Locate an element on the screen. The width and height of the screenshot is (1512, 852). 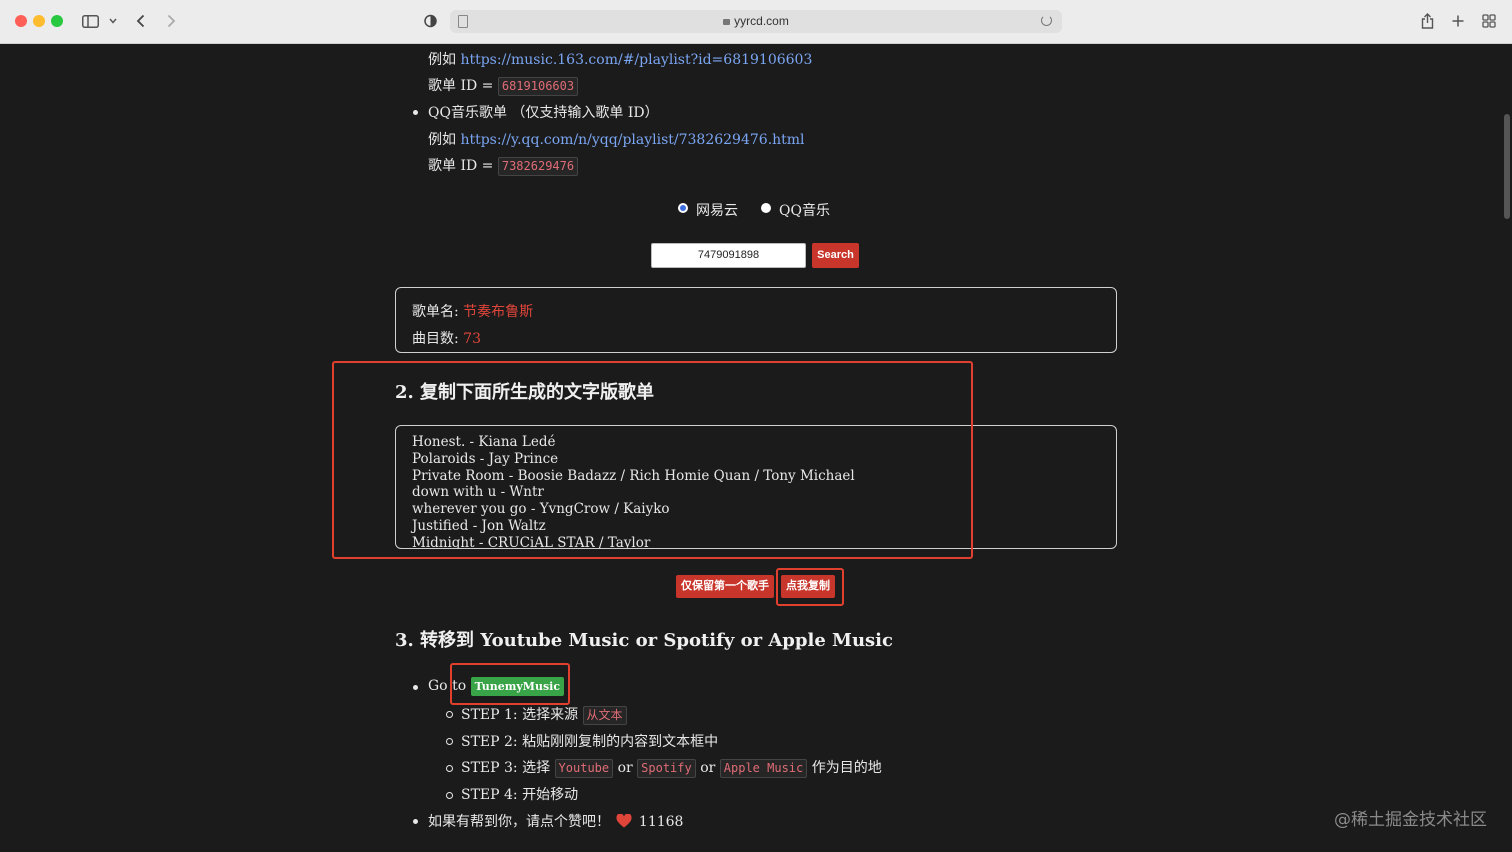
keep-first-artist-button: 仅保留第一个歌手 is located at coordinates (725, 586).